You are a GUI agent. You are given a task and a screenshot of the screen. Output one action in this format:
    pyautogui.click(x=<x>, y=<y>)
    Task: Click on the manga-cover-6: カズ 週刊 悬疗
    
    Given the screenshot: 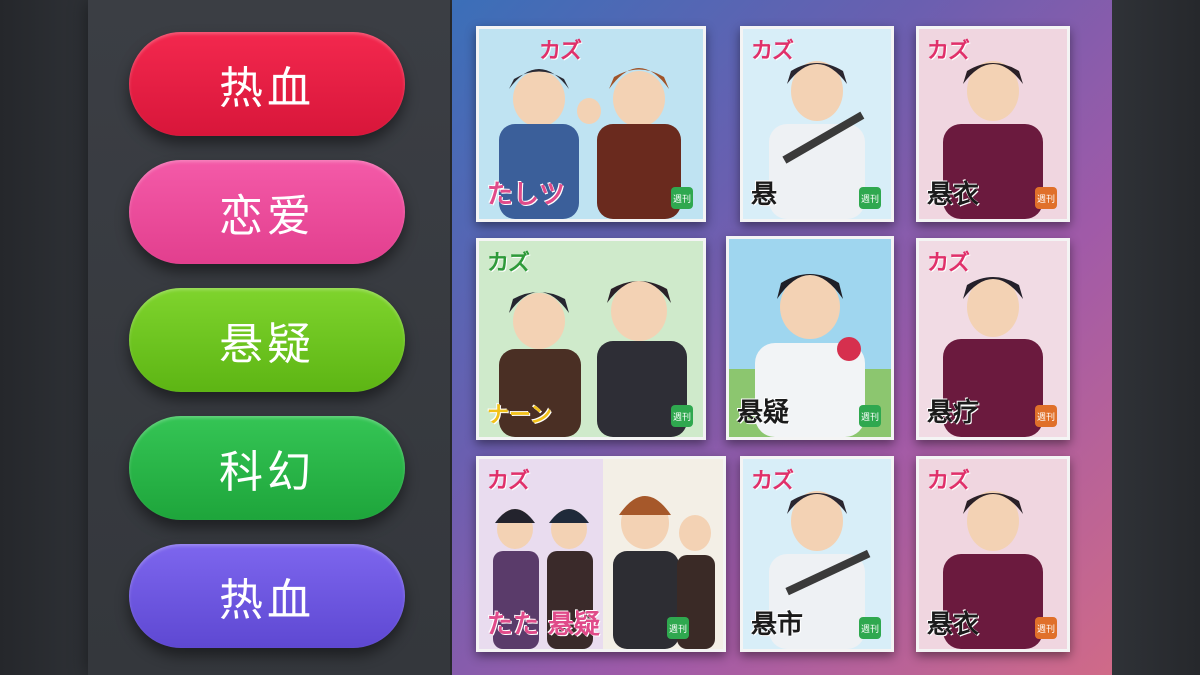 What is the action you would take?
    pyautogui.click(x=993, y=339)
    